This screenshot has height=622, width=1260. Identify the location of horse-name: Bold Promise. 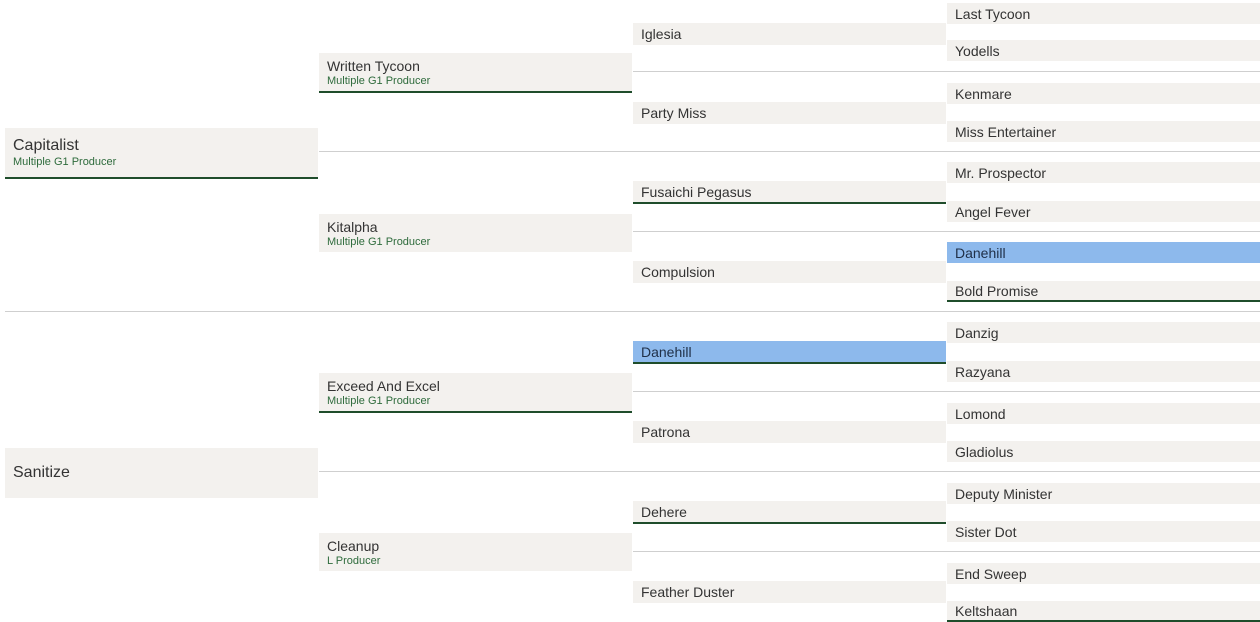
(997, 290).